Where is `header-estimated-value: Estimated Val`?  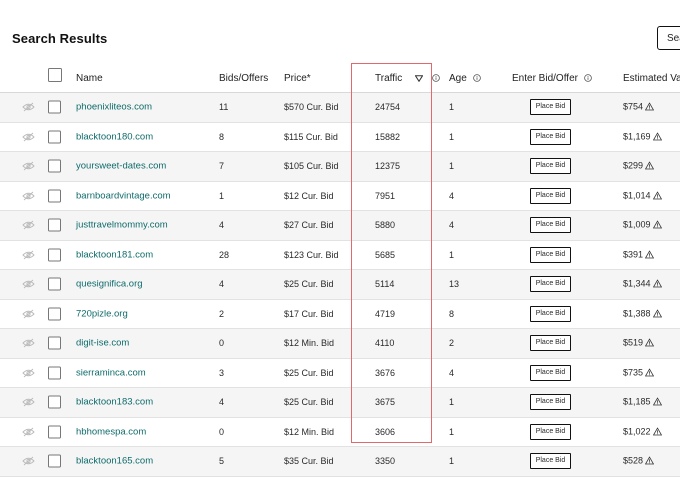 header-estimated-value: Estimated Val is located at coordinates (651, 78).